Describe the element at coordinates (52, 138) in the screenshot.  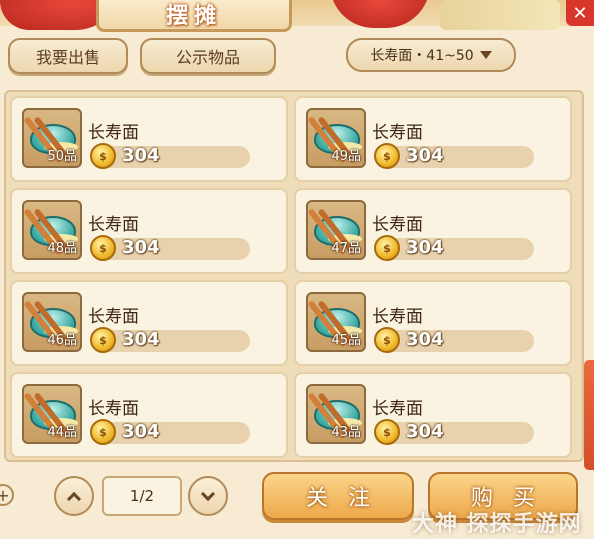
I see `noodle-bowl-icon: 50品` at that location.